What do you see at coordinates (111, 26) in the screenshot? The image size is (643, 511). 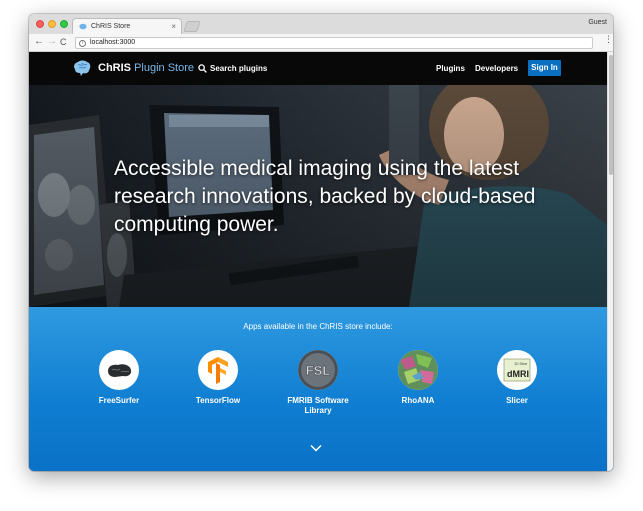 I see `tab-title: ChRIS Store` at bounding box center [111, 26].